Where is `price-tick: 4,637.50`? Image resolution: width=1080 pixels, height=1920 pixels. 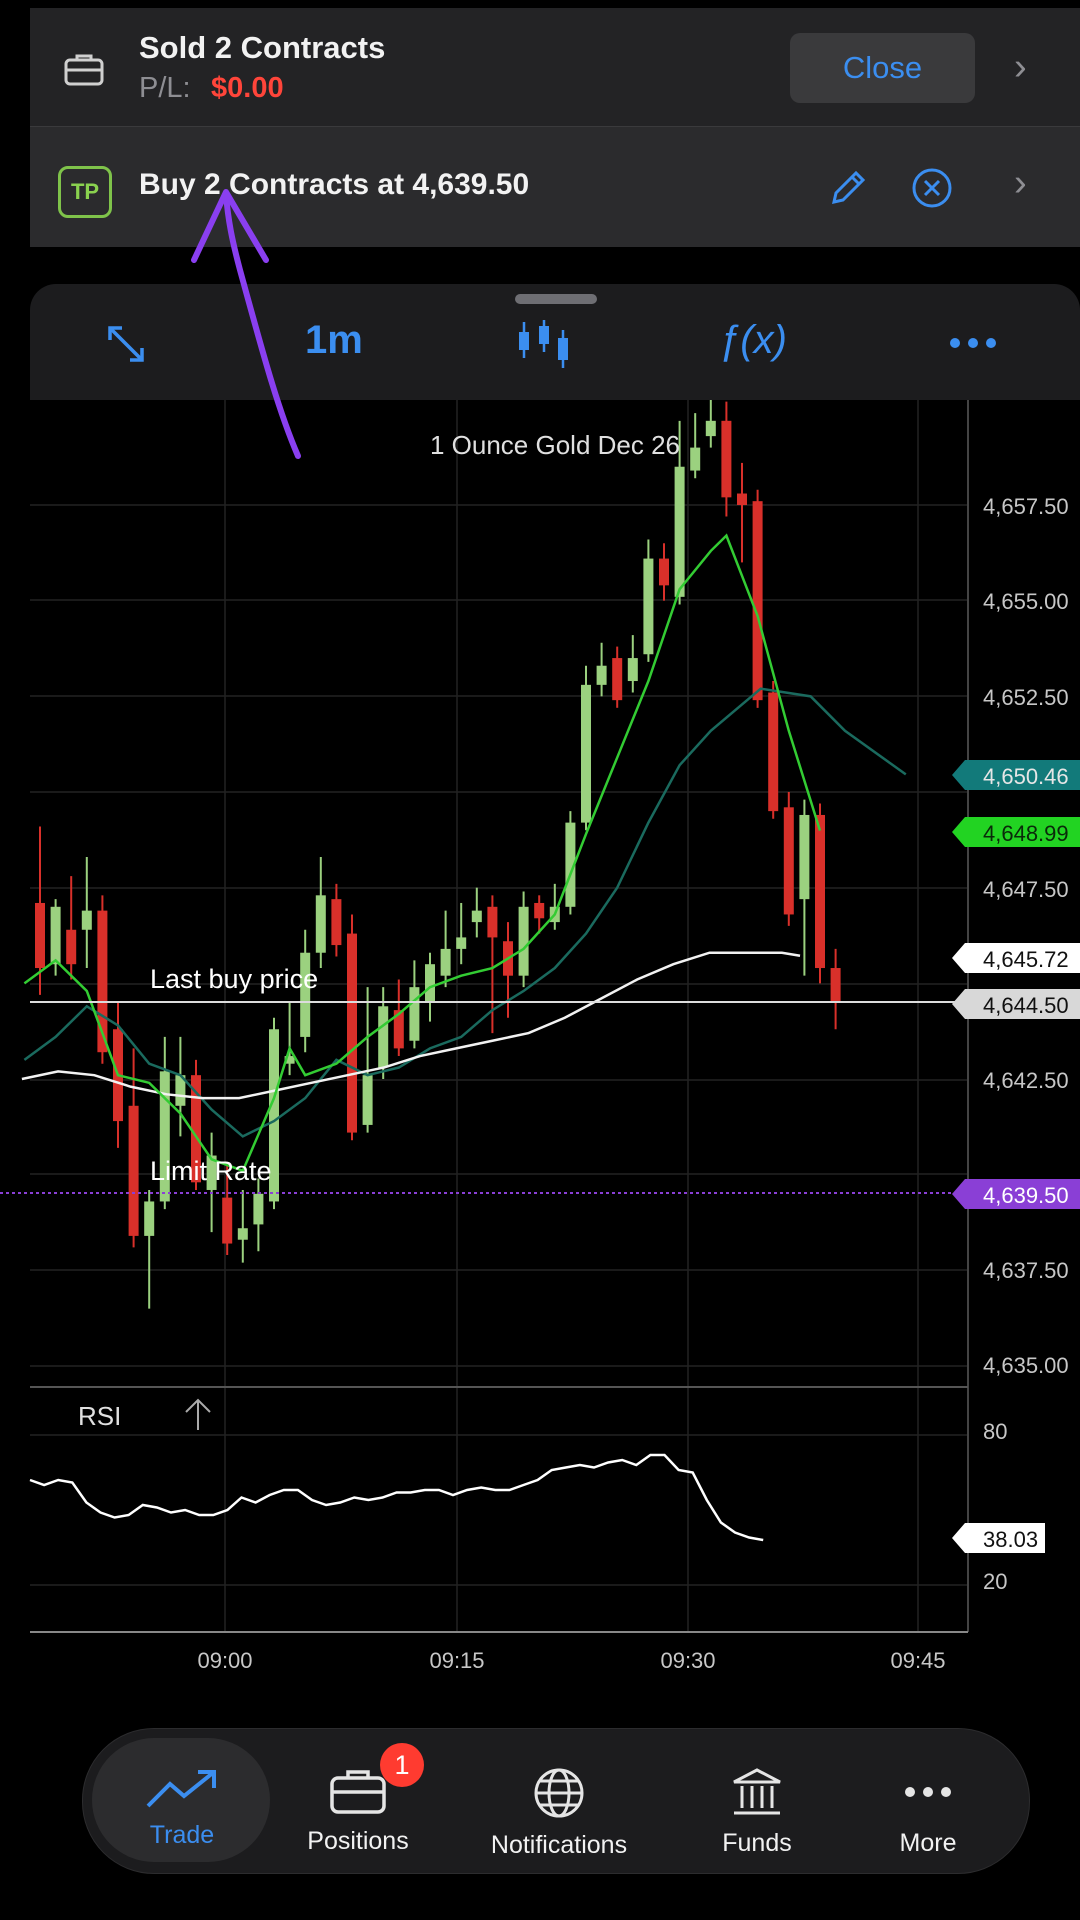 price-tick: 4,637.50 is located at coordinates (1026, 1270).